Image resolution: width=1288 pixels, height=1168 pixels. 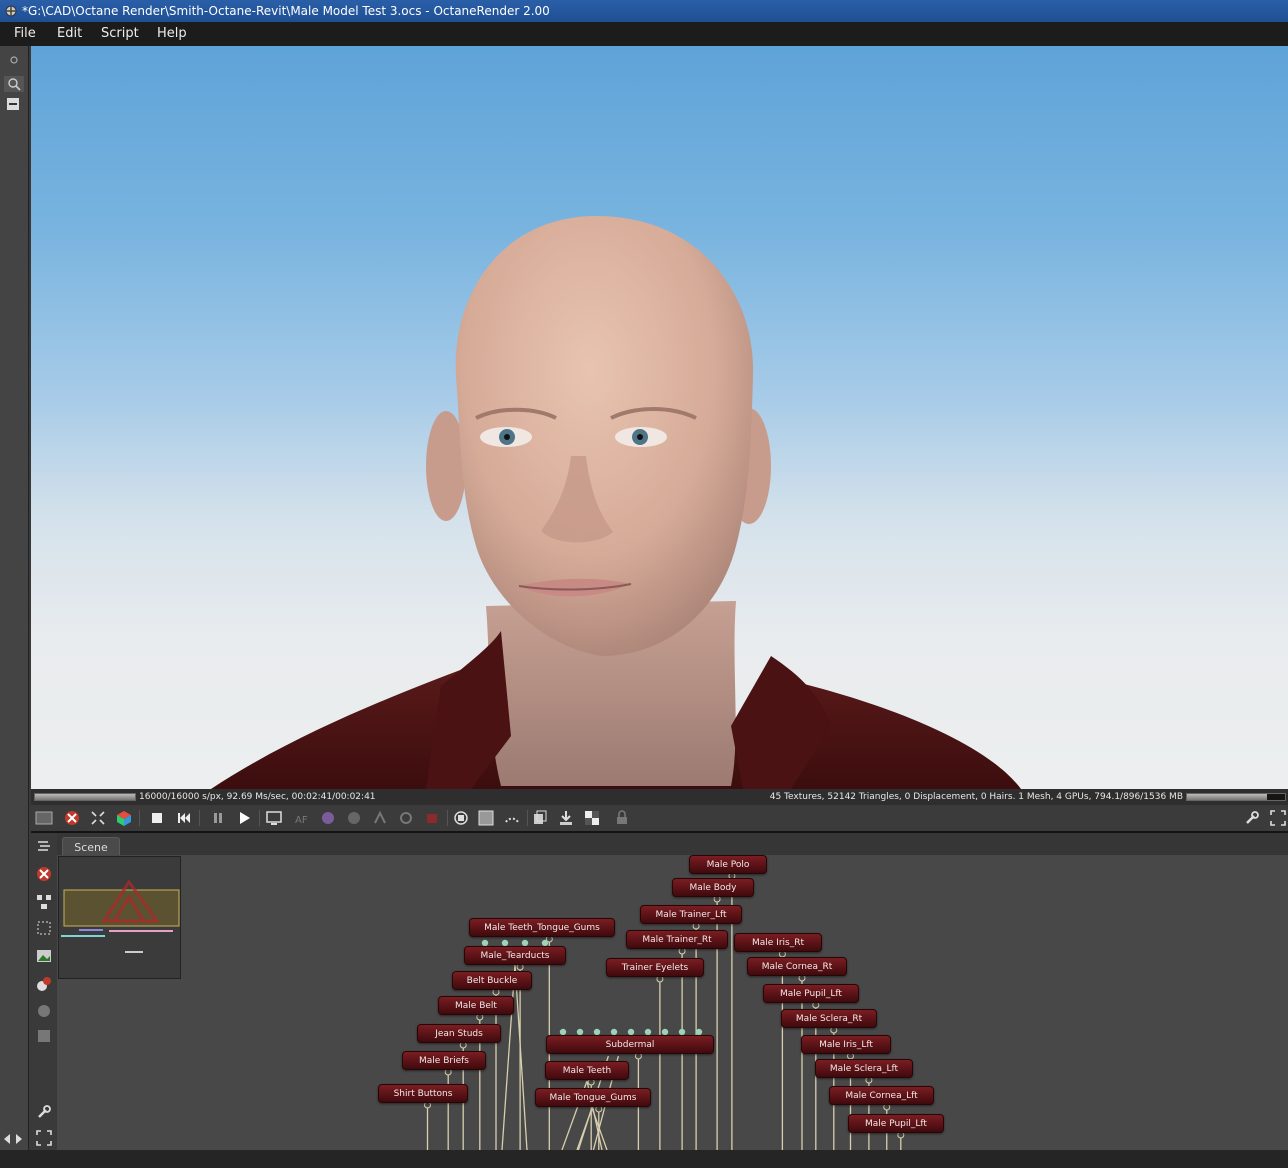 I want to click on graph-nodes-icon, so click(x=44, y=902).